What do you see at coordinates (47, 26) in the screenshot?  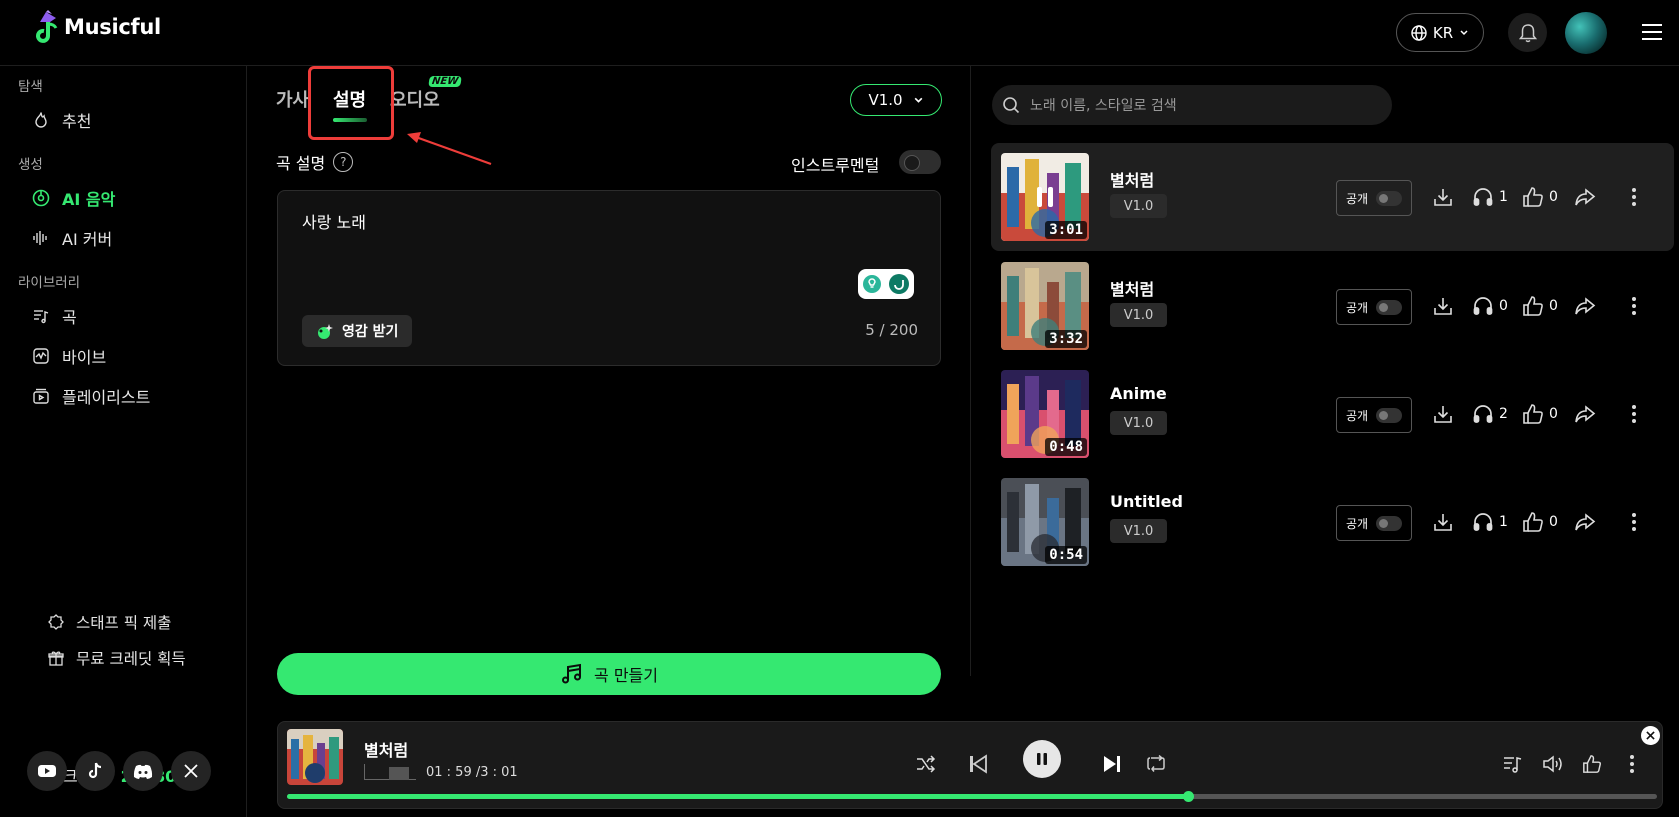 I see `logo-icon` at bounding box center [47, 26].